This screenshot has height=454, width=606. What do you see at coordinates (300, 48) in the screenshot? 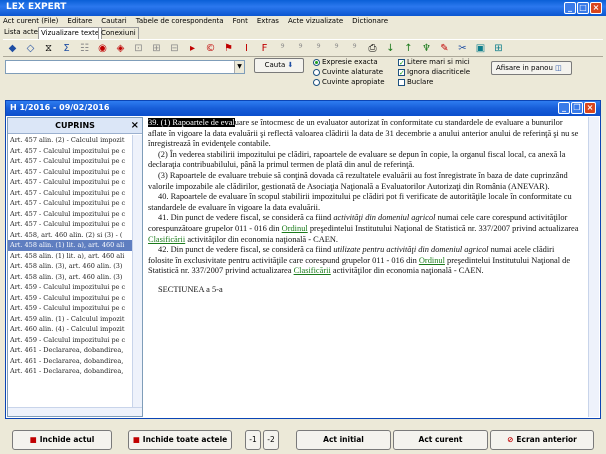
I see `font-size-icon-2: ⁹` at bounding box center [300, 48].